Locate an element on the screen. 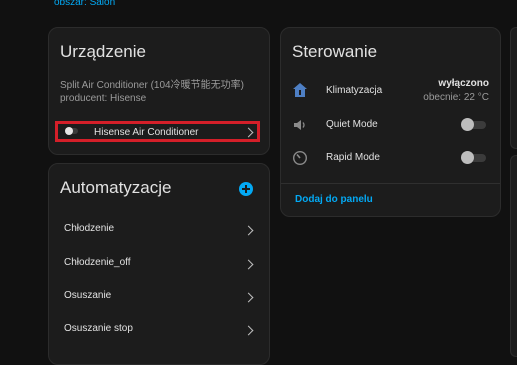 This screenshot has width=517, height=365. device-manufacturer: producent: Hisense is located at coordinates (103, 98).